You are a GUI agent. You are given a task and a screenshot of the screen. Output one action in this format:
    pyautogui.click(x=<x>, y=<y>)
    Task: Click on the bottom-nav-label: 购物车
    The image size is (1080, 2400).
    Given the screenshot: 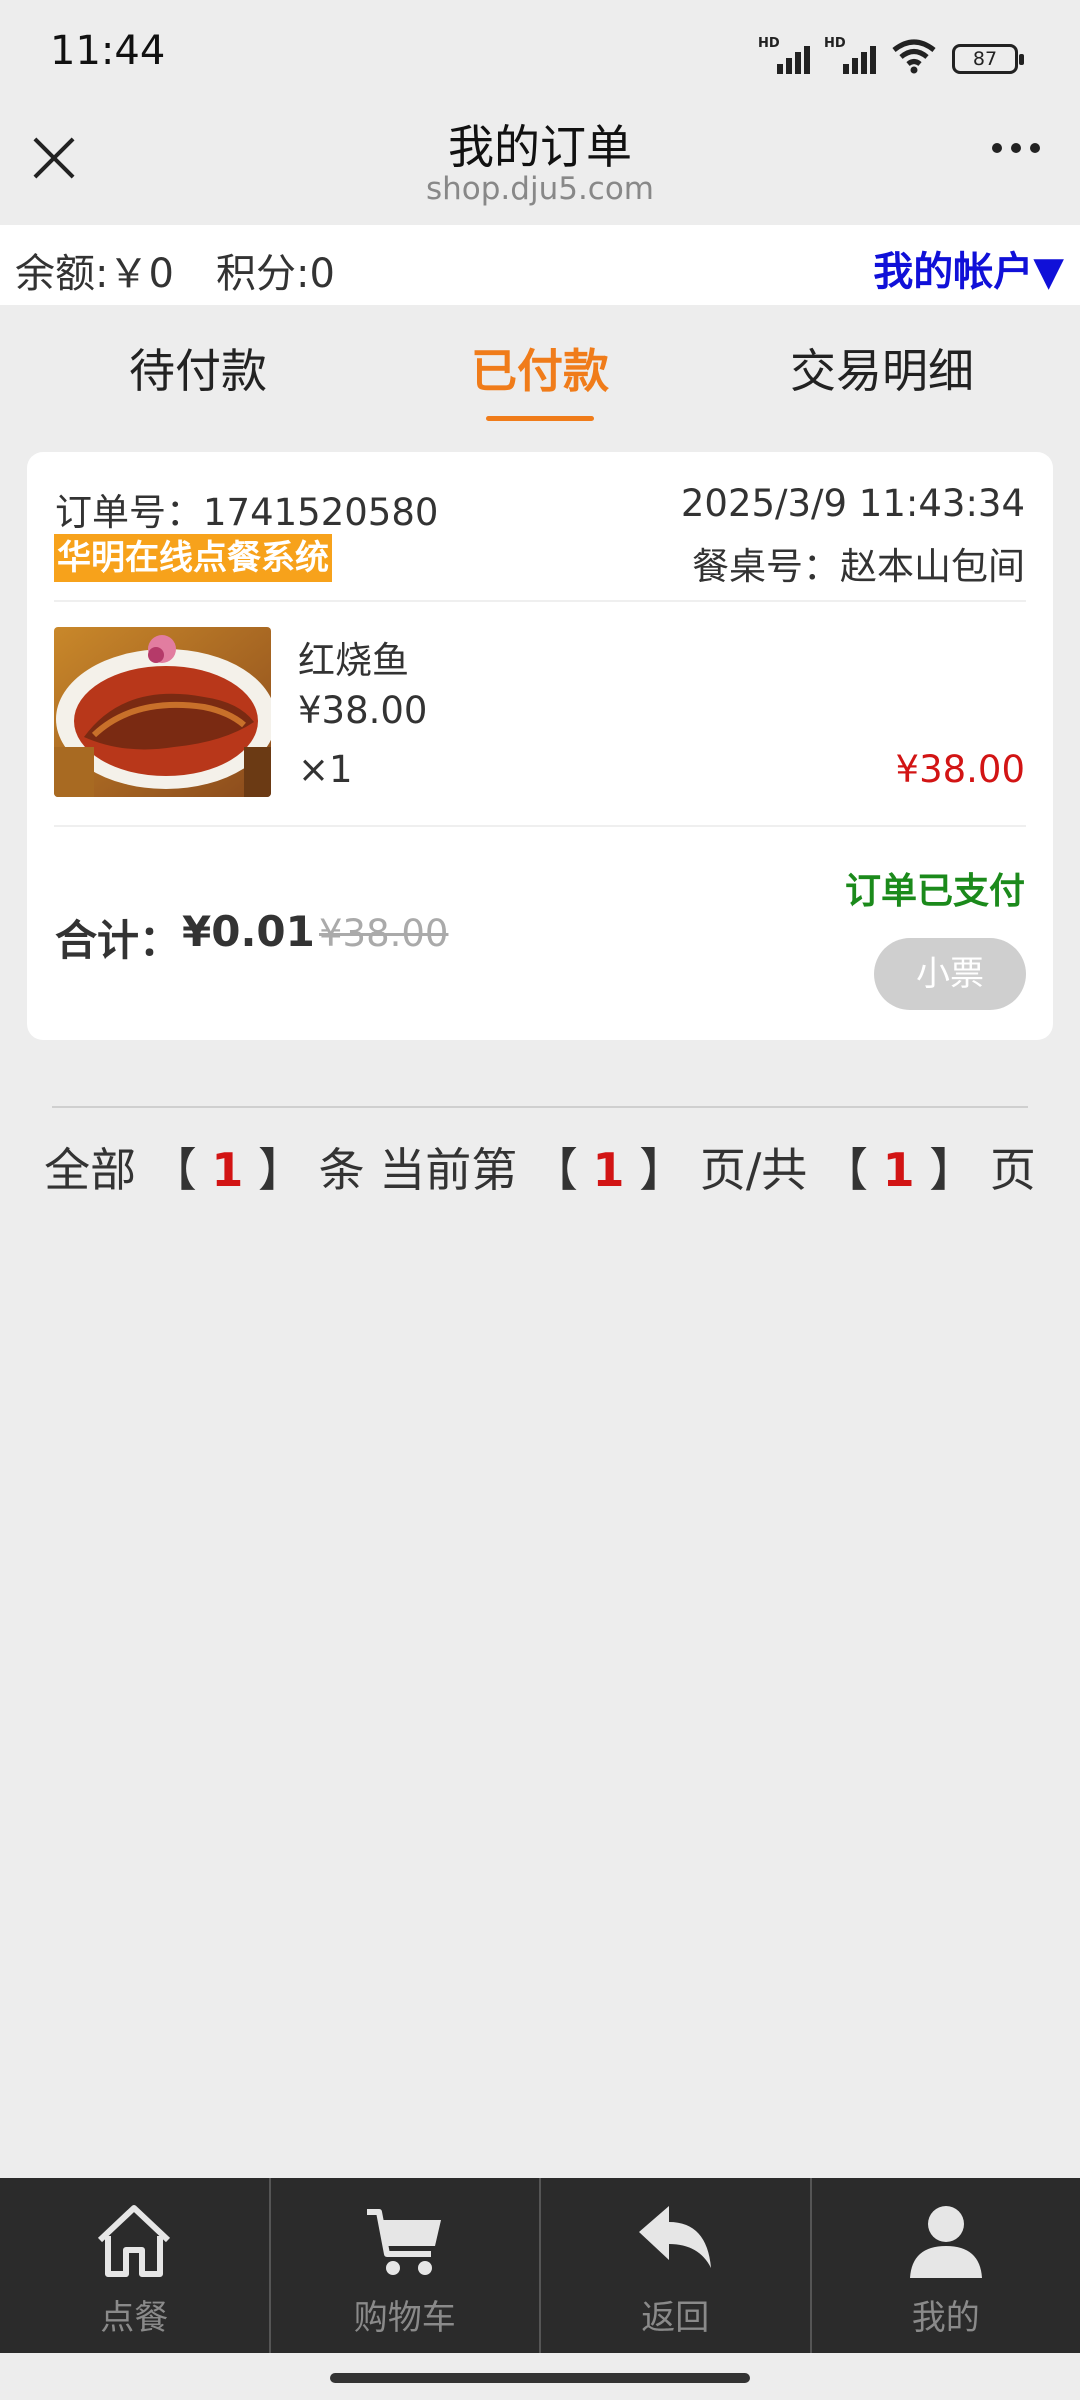 What is the action you would take?
    pyautogui.click(x=404, y=2318)
    